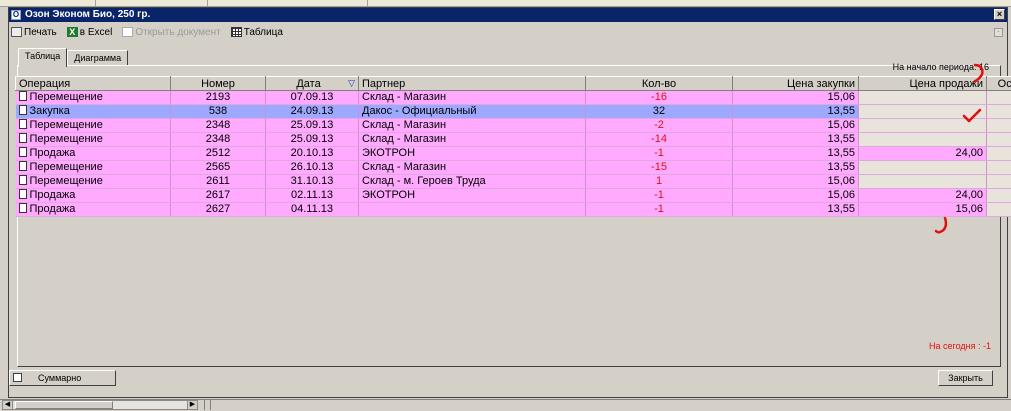 The image size is (1011, 411). Describe the element at coordinates (192, 405) in the screenshot. I see `scroll-right-arrow-icon: ▶` at that location.